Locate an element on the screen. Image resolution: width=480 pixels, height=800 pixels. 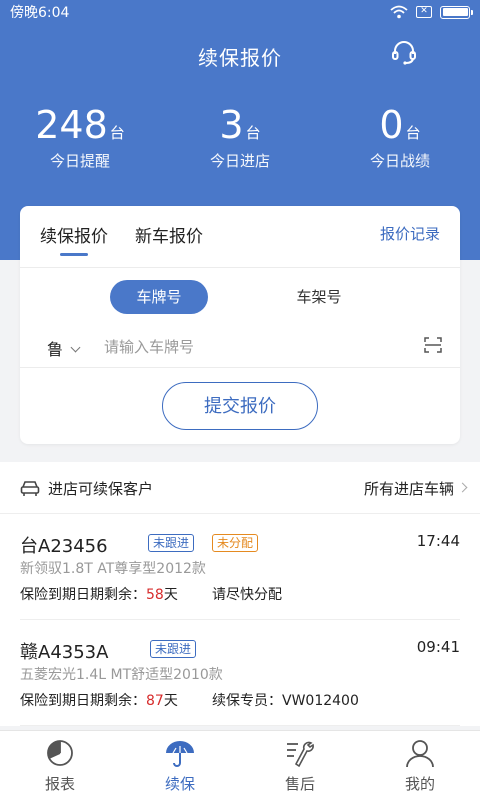
no-sim-icon: ✕ is located at coordinates (424, 12).